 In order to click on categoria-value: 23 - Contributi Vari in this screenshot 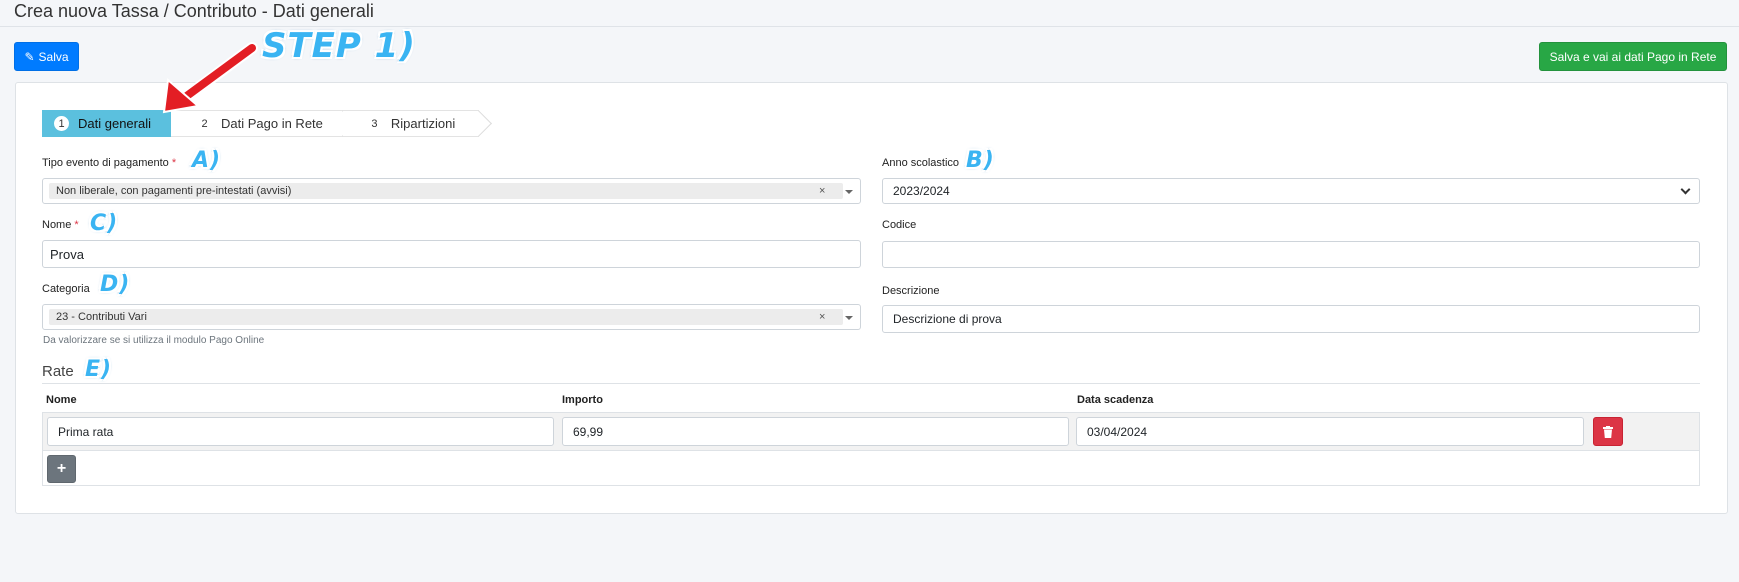, I will do `click(101, 317)`.